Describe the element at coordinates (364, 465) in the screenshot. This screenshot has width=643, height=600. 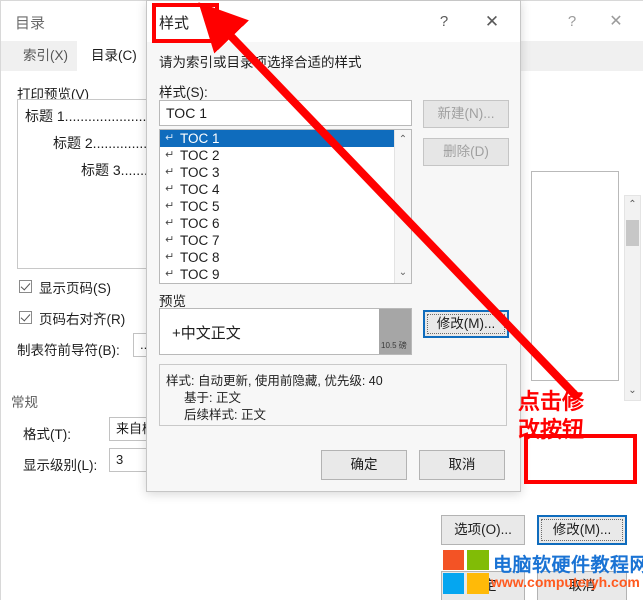
I see `ok-button-dialog: 确定` at that location.